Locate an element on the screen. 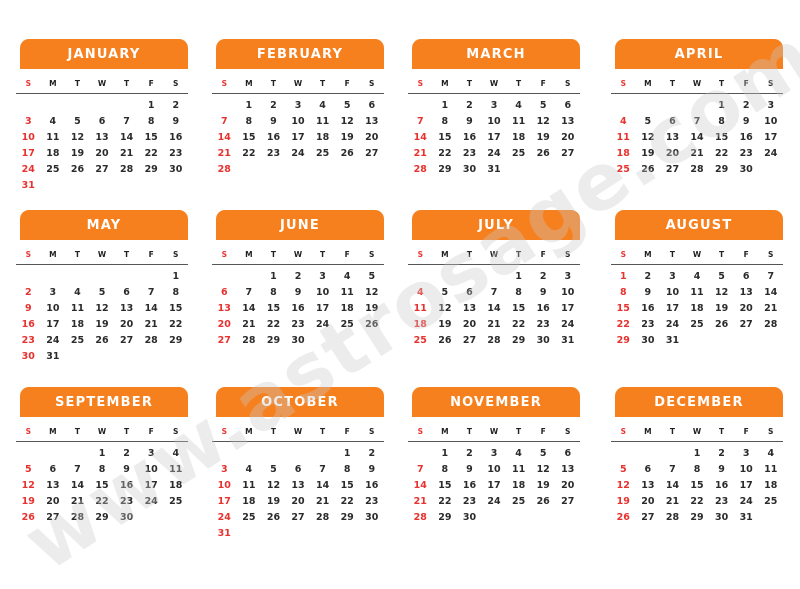 The height and width of the screenshot is (589, 800). day-cell: 25 is located at coordinates (420, 340).